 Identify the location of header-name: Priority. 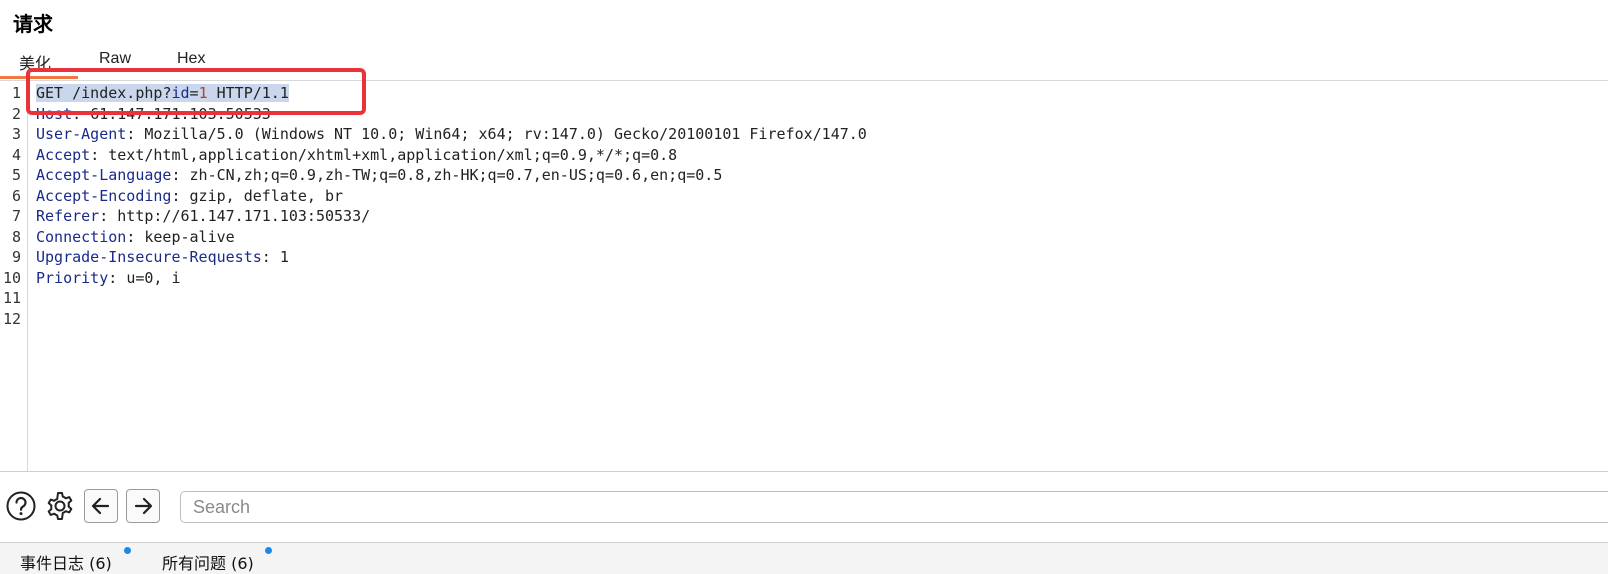
(72, 277).